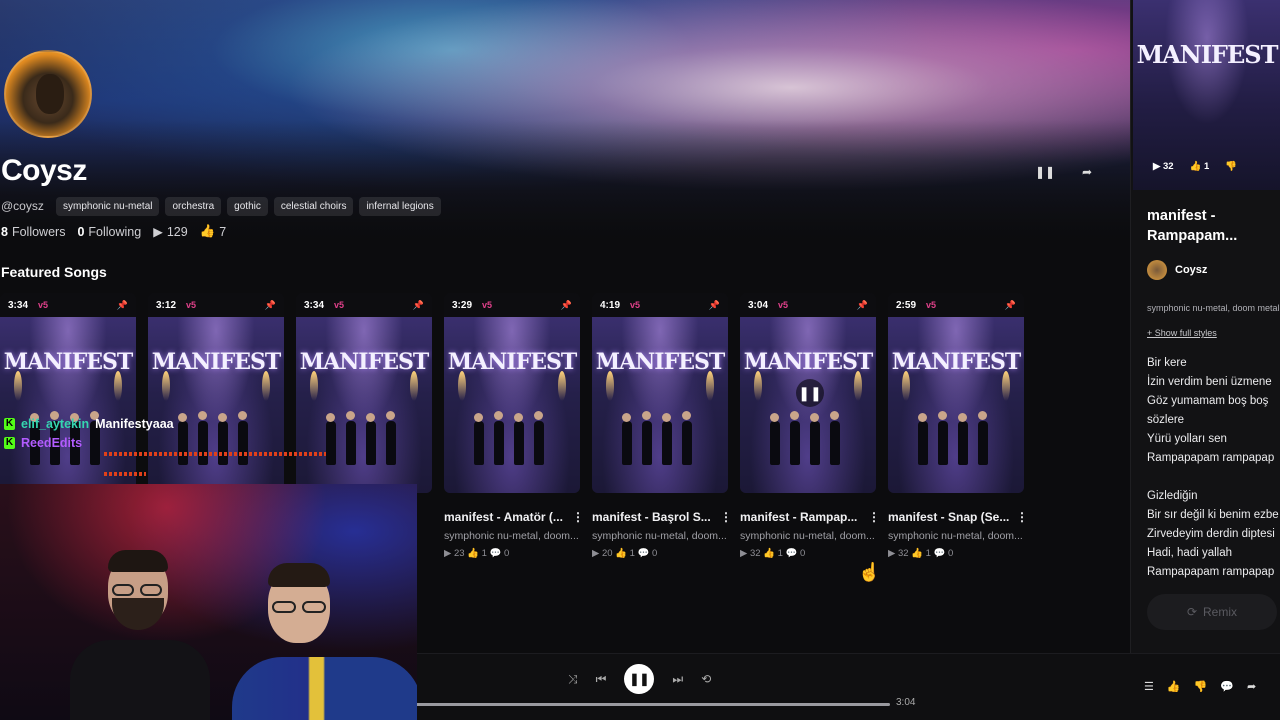 The height and width of the screenshot is (720, 1280). Describe the element at coordinates (652, 704) in the screenshot. I see `progress-bar` at that location.